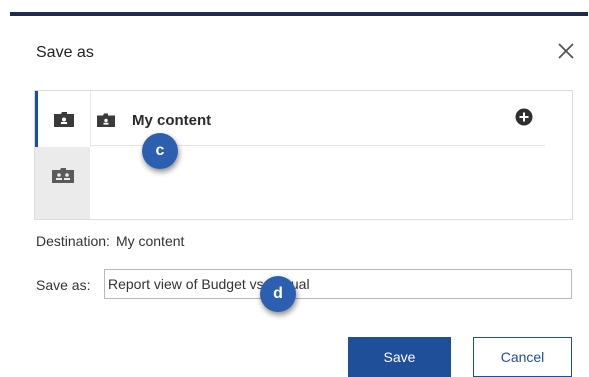 This screenshot has width=589, height=377. What do you see at coordinates (73, 241) in the screenshot?
I see `destination-label: Destination:` at bounding box center [73, 241].